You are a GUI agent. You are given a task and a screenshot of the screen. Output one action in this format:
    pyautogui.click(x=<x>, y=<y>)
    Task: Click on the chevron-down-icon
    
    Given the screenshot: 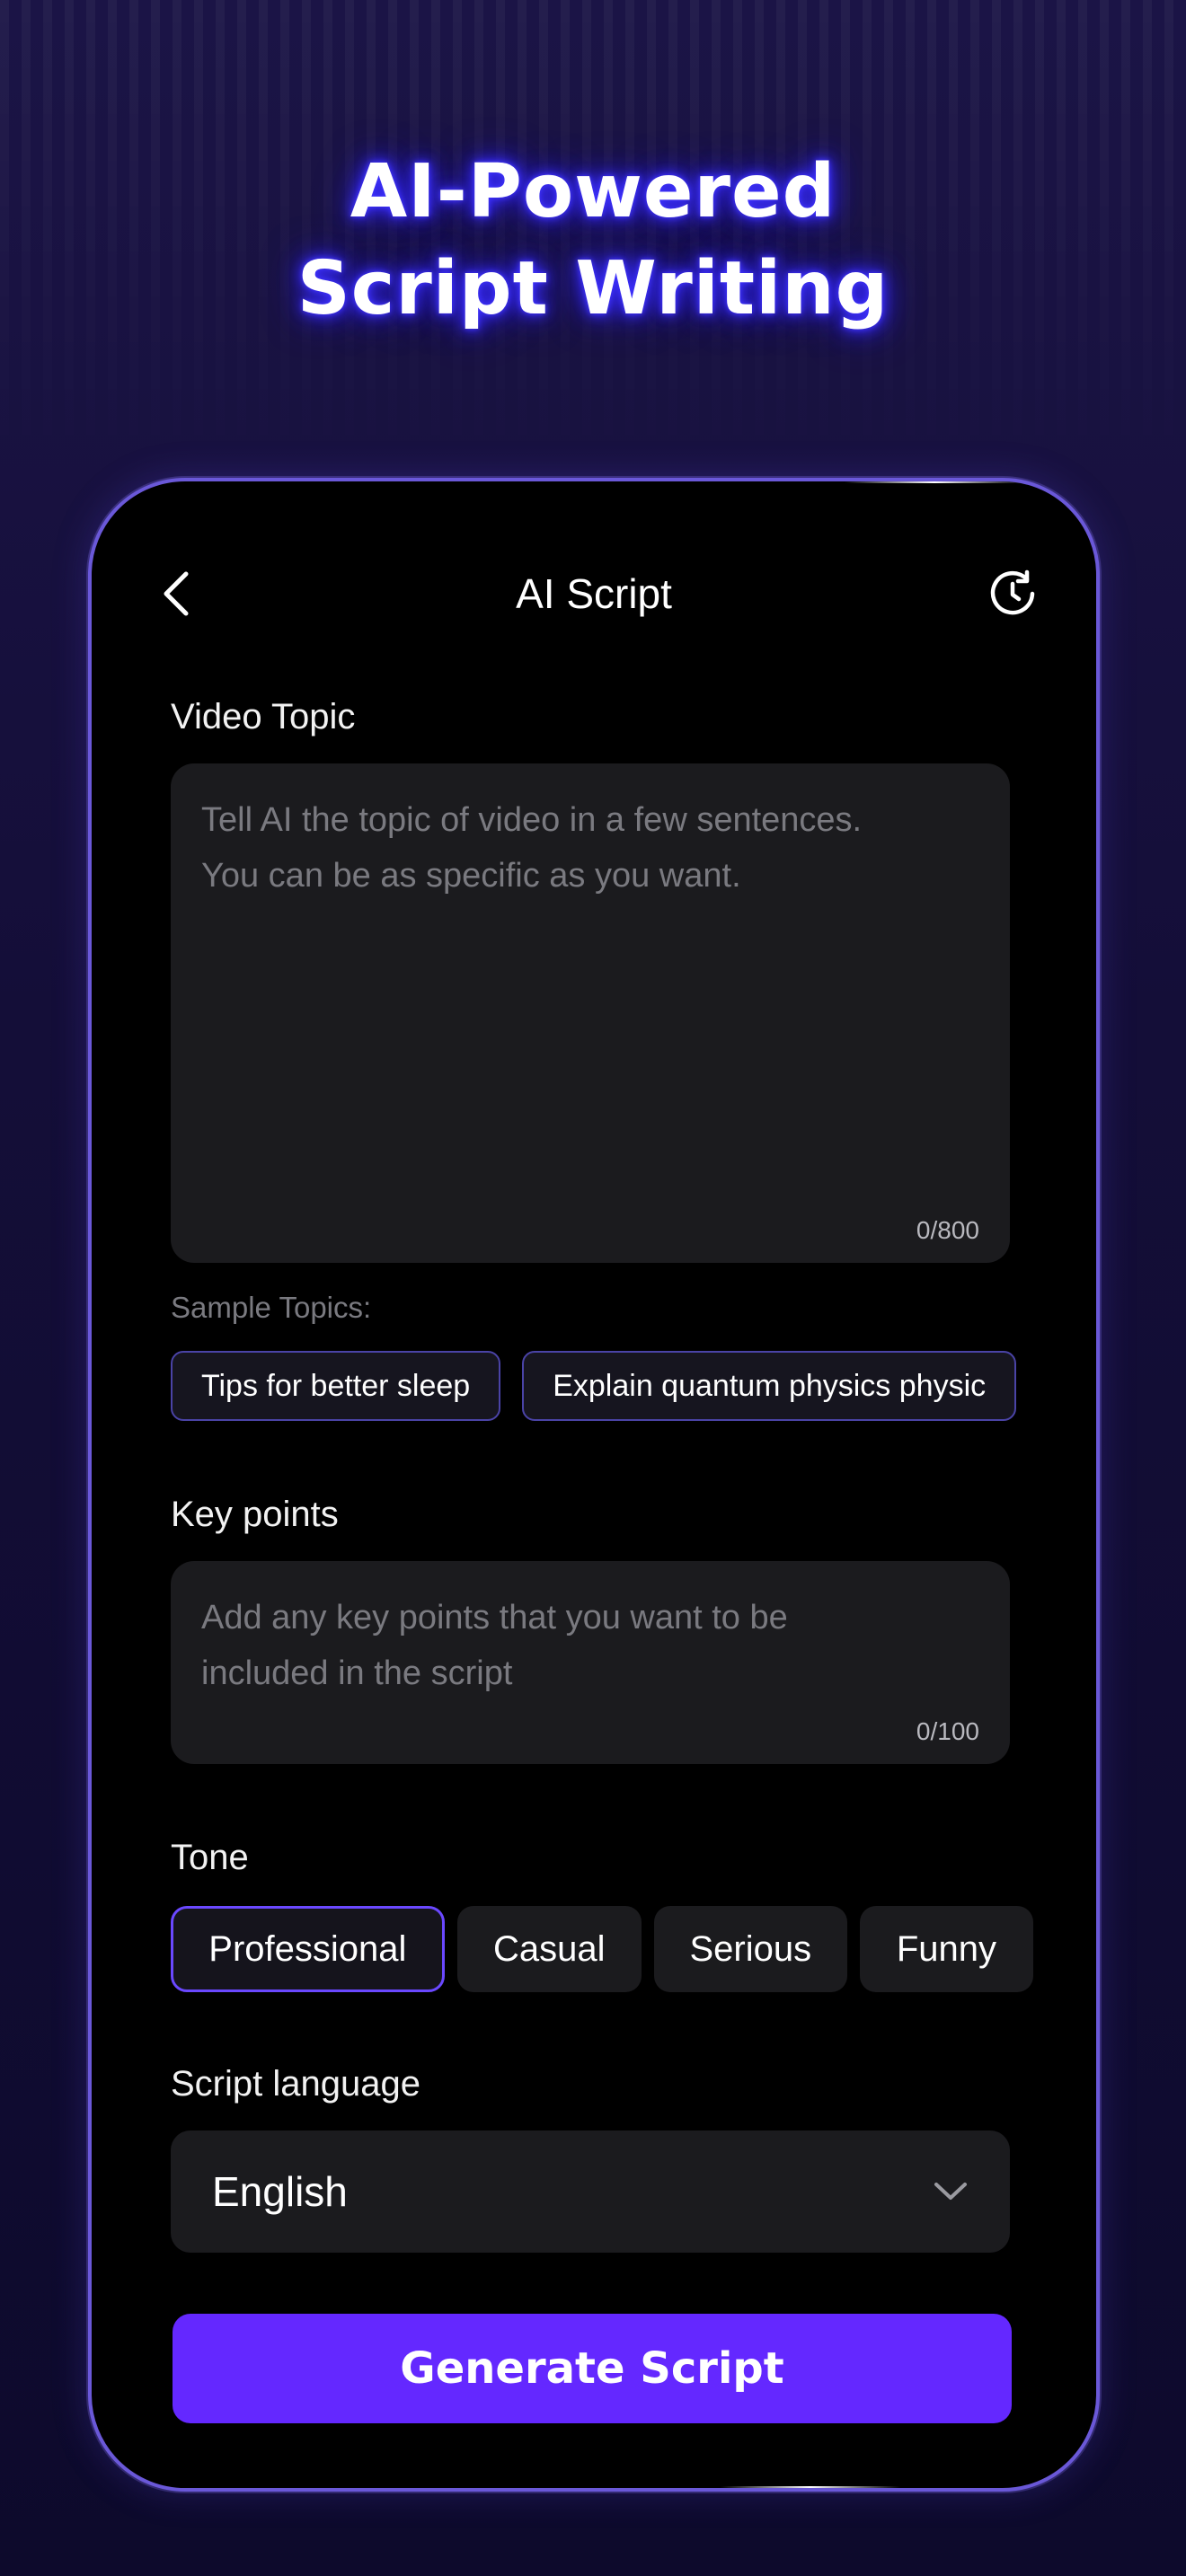 What is the action you would take?
    pyautogui.click(x=950, y=2191)
    